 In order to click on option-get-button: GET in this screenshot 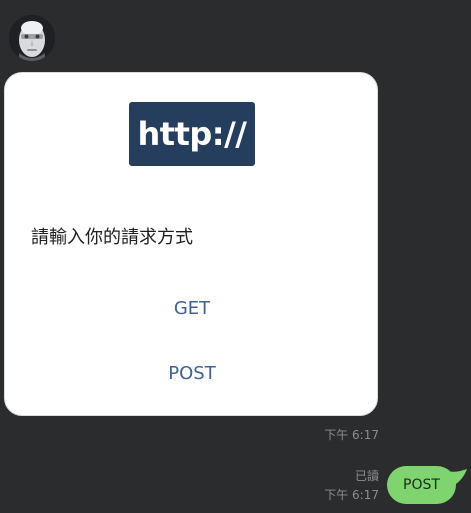, I will do `click(192, 309)`.